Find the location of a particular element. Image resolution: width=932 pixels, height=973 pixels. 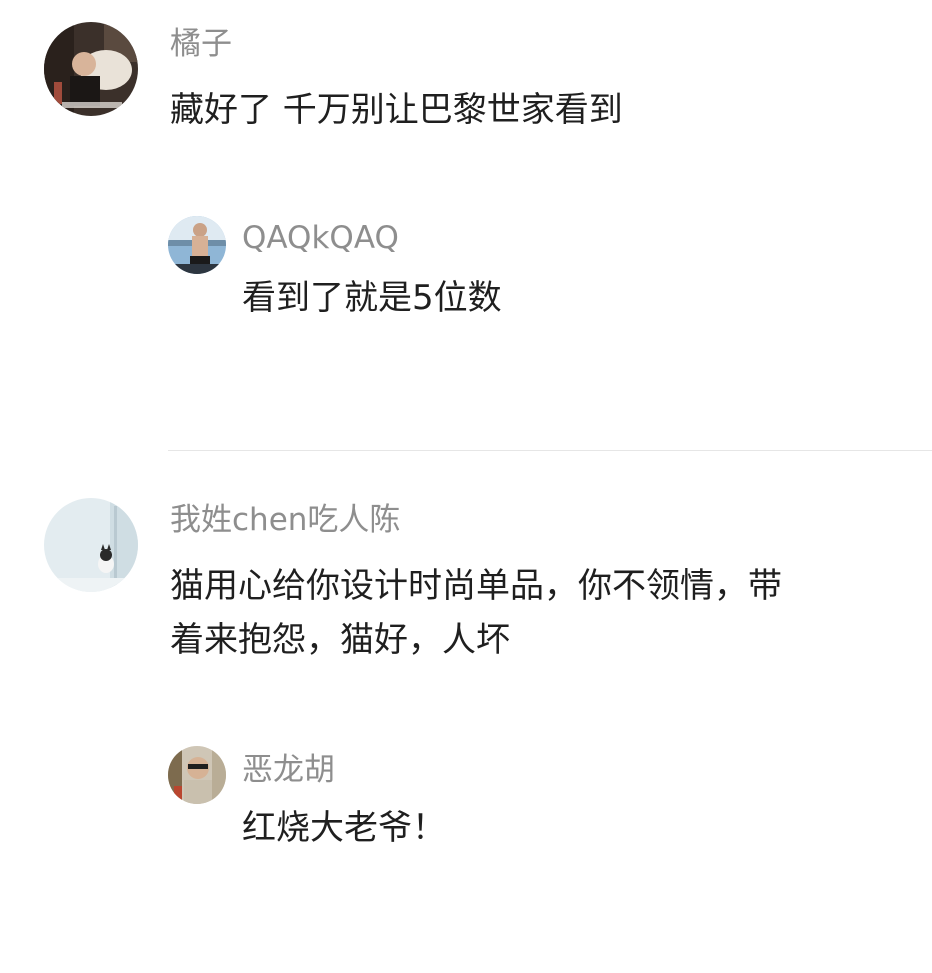

comment-username: 我姓chen吃人陈 is located at coordinates (285, 520).